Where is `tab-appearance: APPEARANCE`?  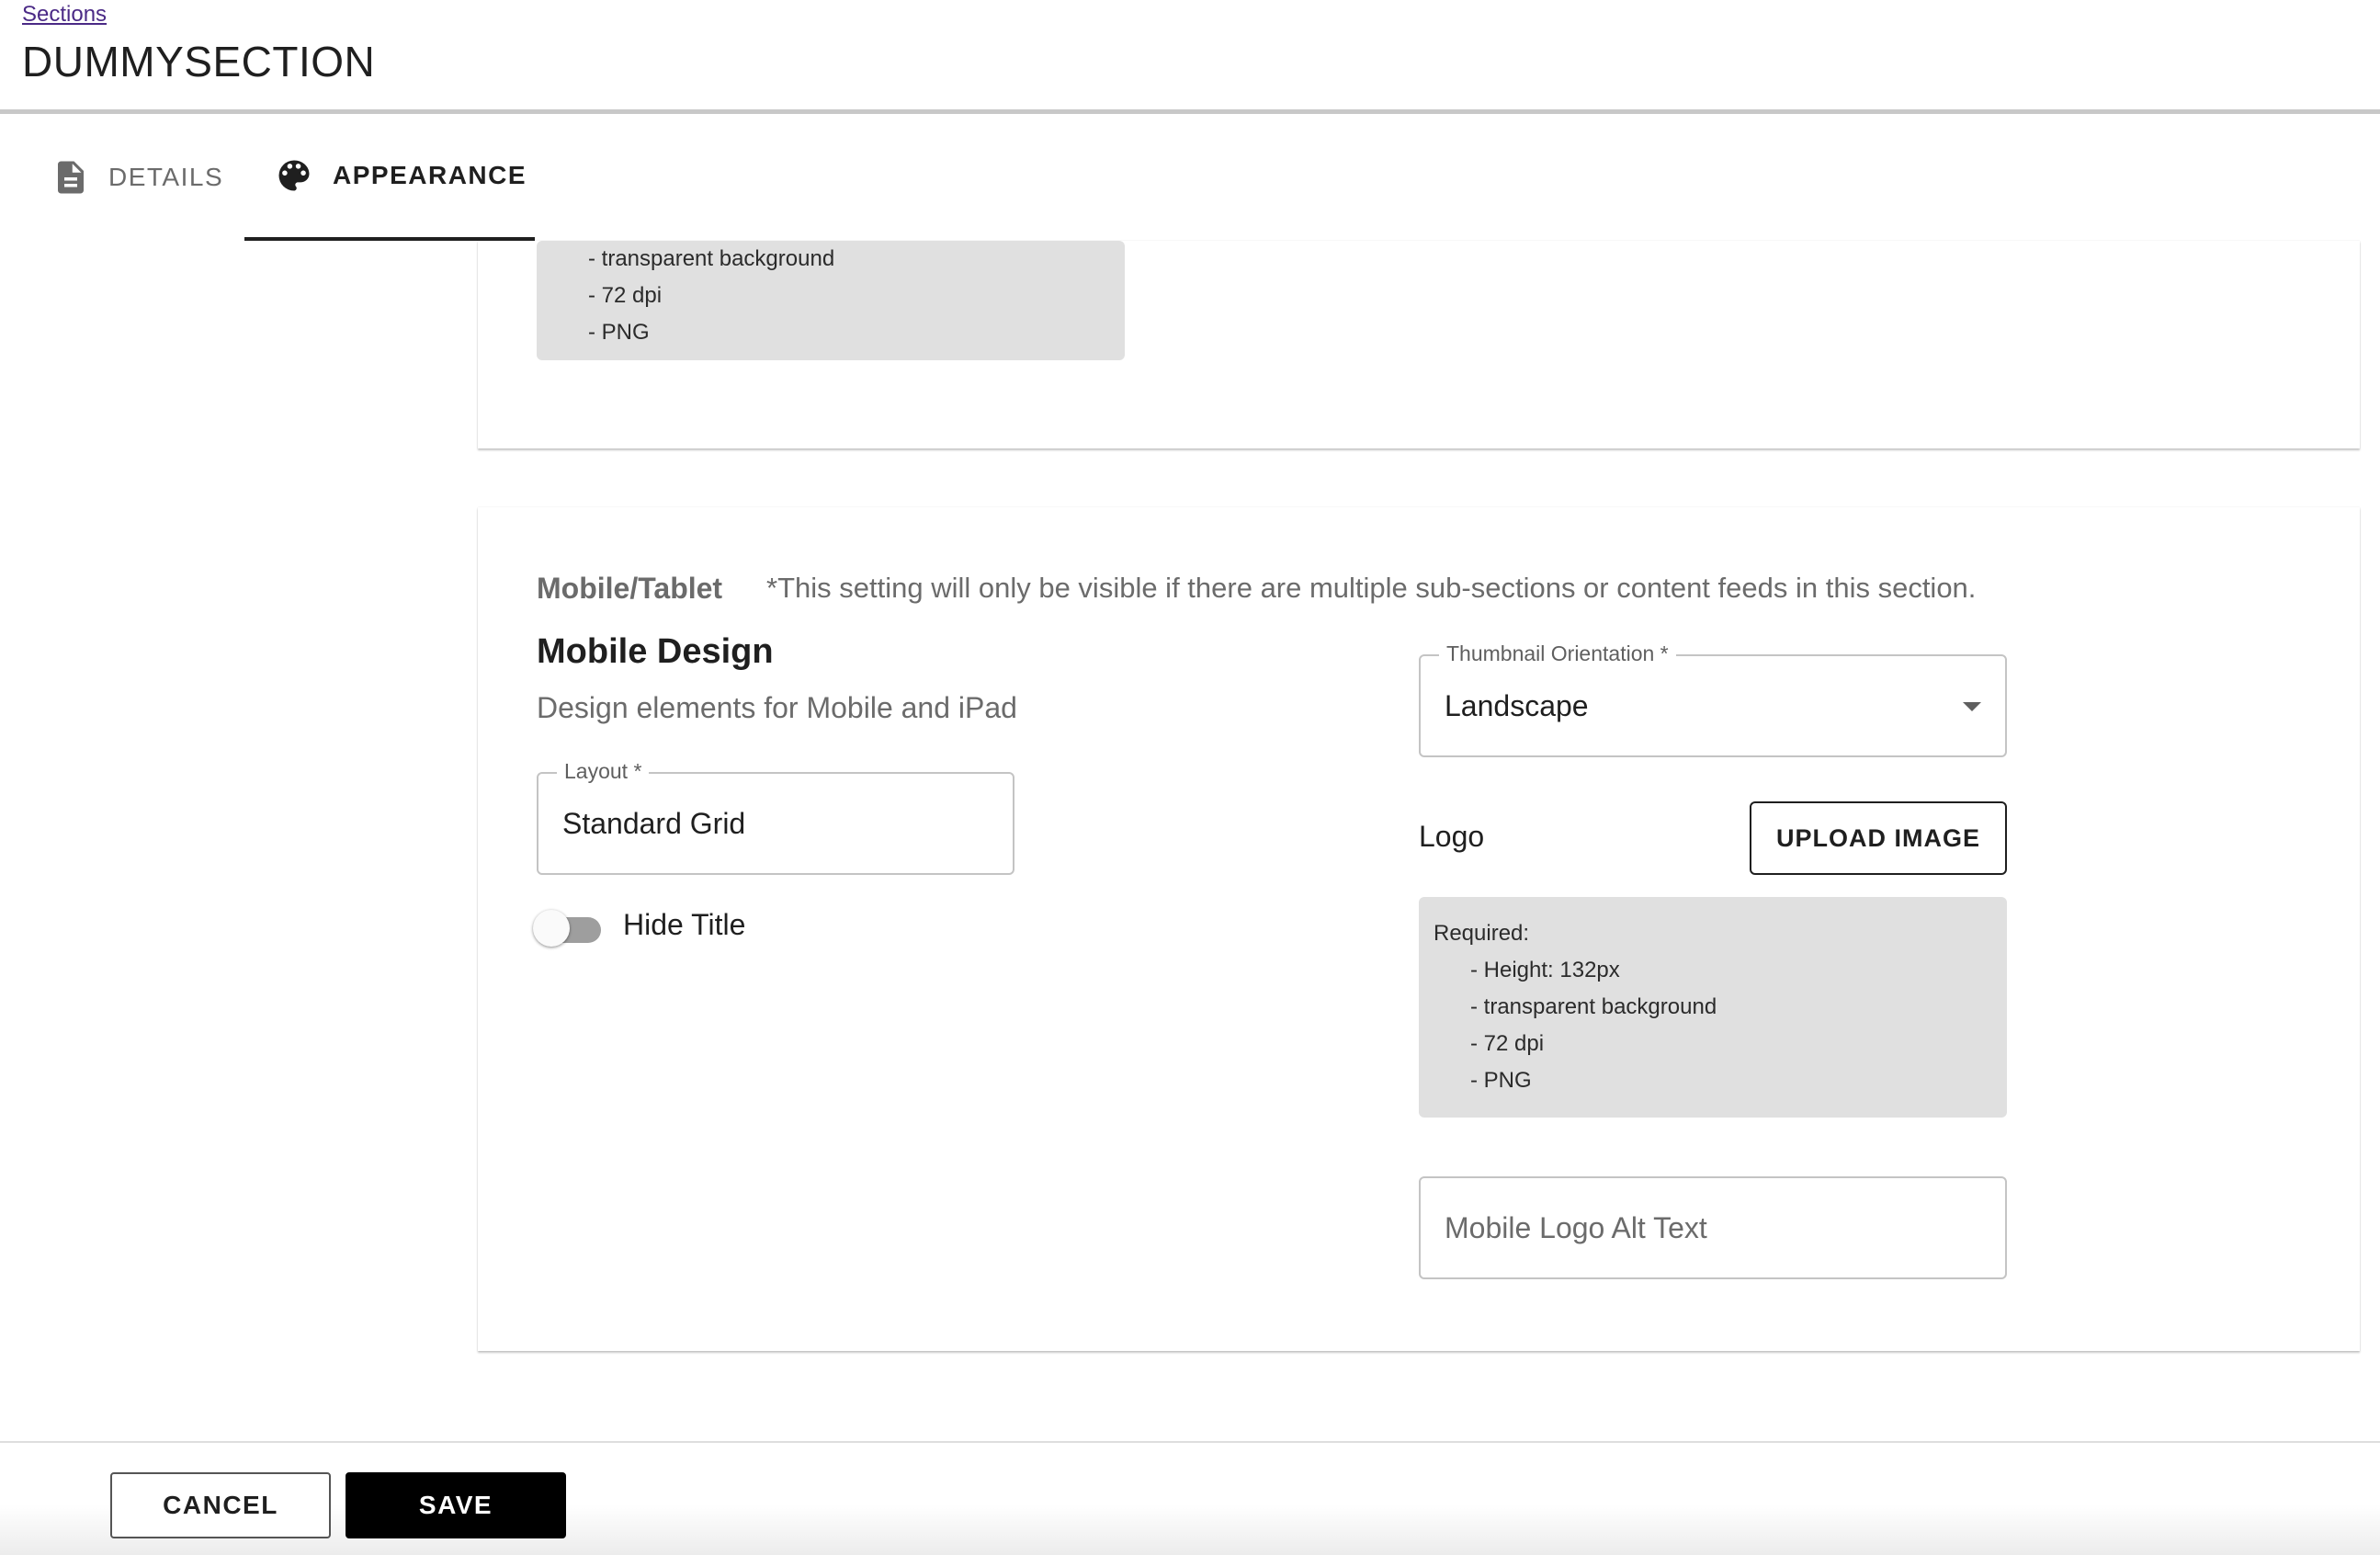
tab-appearance: APPEARANCE is located at coordinates (389, 177).